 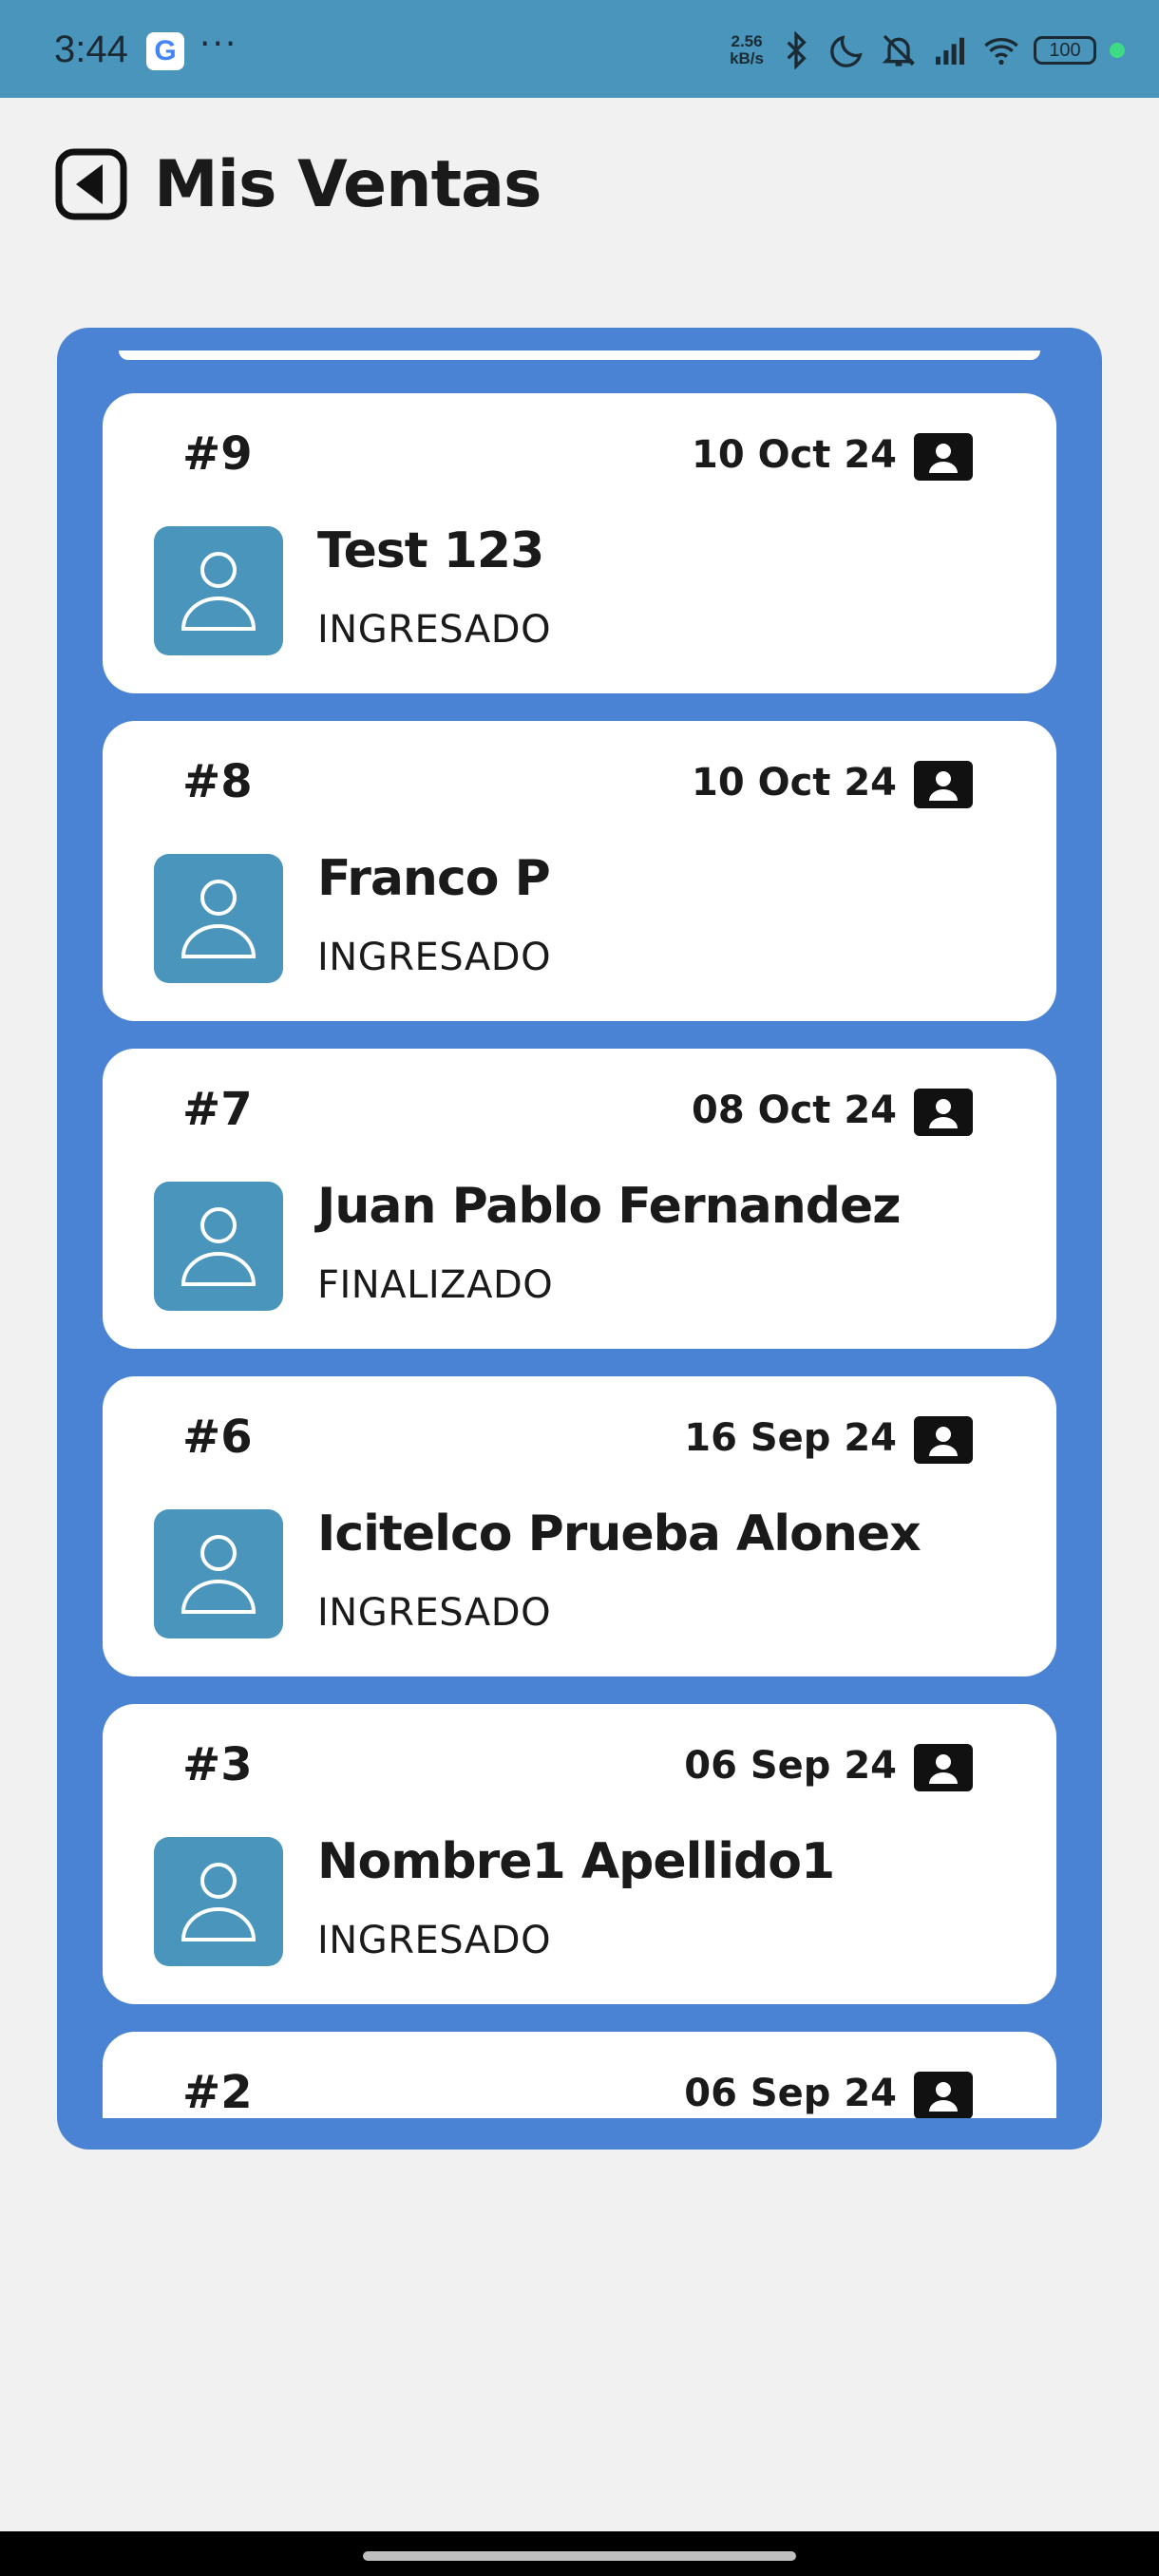 What do you see at coordinates (430, 550) in the screenshot?
I see `customer-name: Test 123` at bounding box center [430, 550].